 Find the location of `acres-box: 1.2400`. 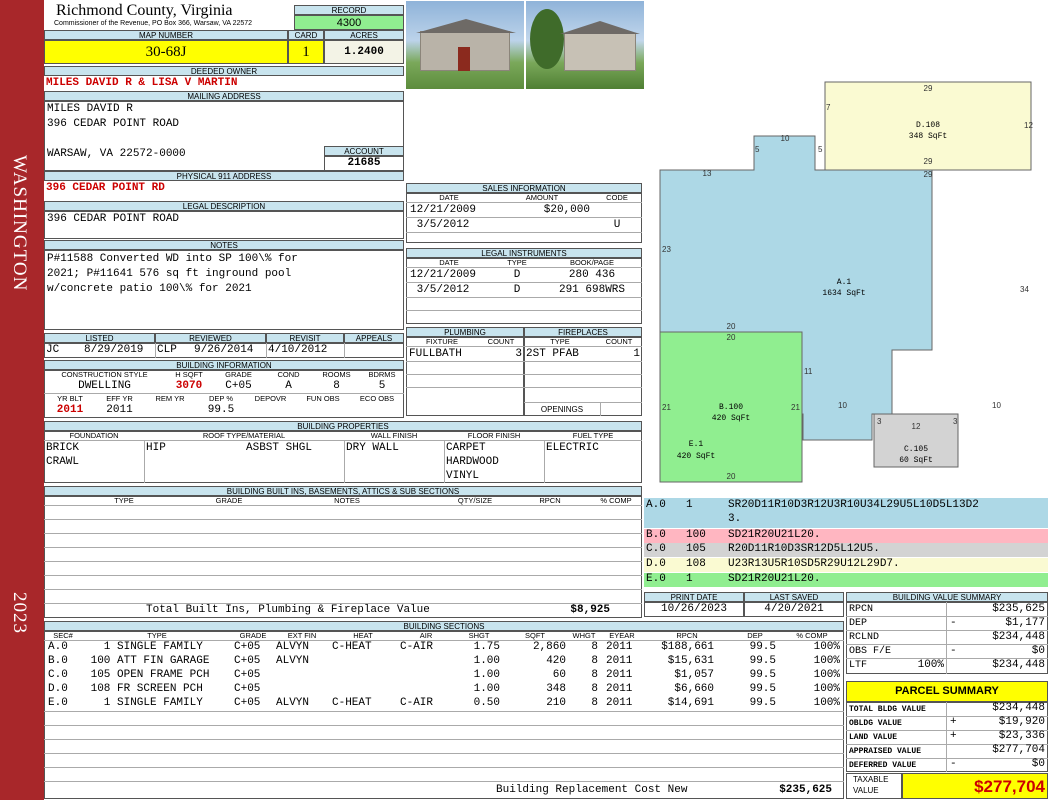

acres-box: 1.2400 is located at coordinates (364, 52).